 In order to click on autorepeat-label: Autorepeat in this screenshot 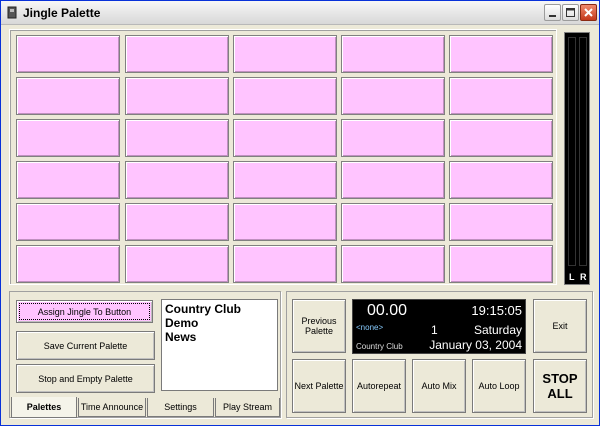, I will do `click(379, 386)`.